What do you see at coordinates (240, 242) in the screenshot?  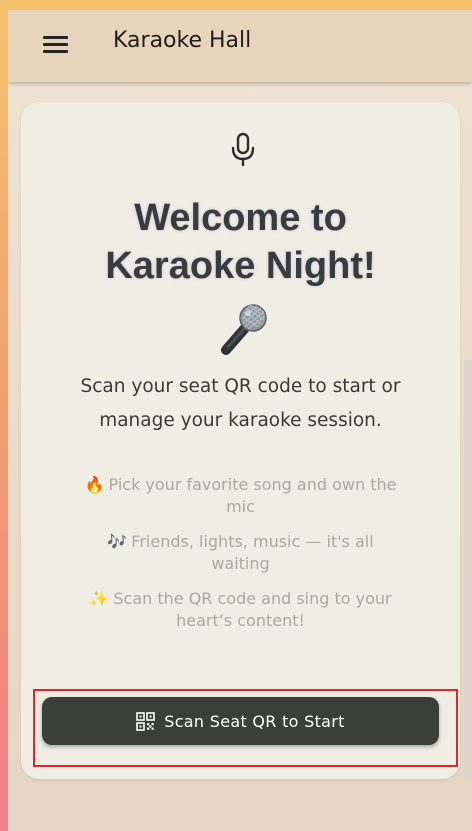 I see `welcome-title: Welcome to Karaoke Night!` at bounding box center [240, 242].